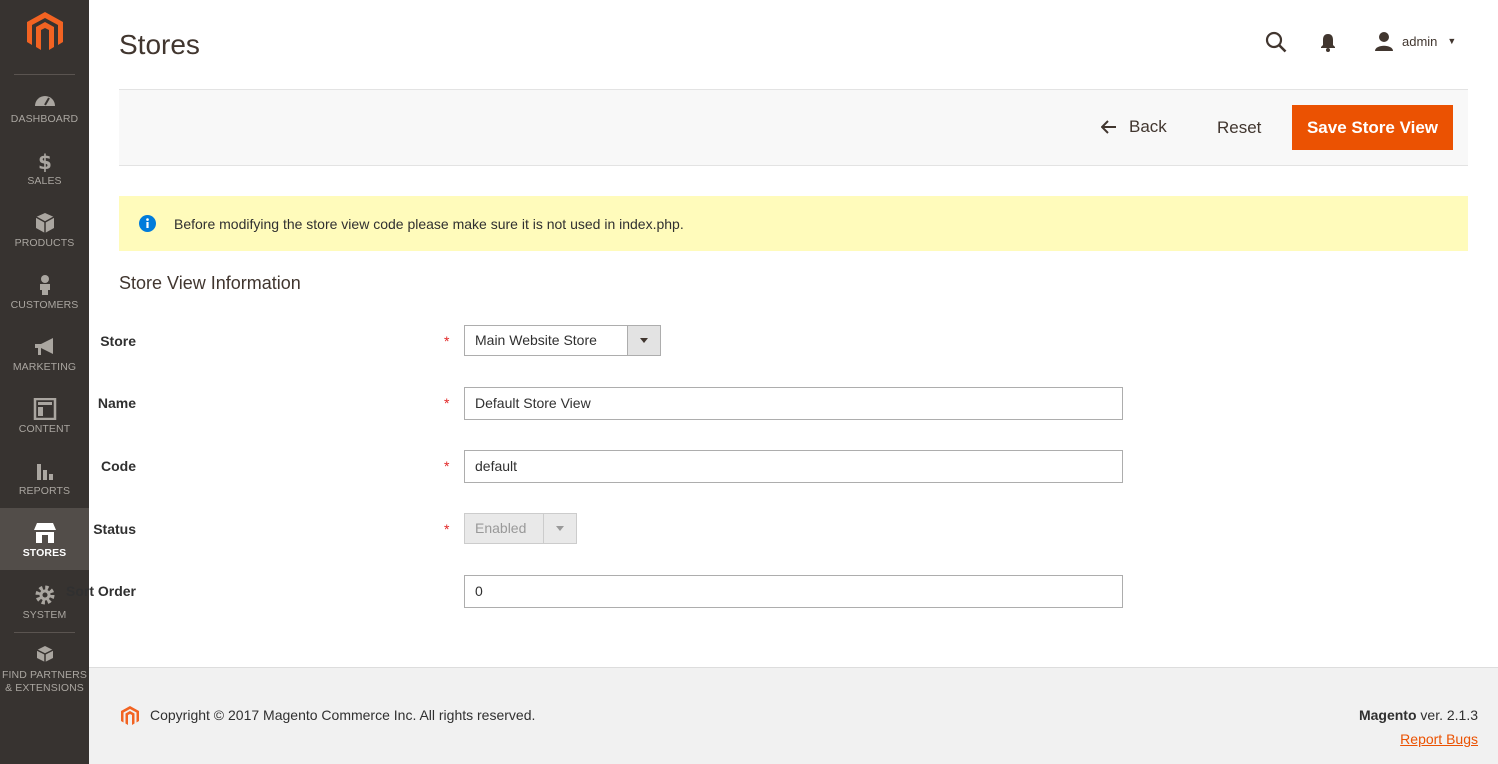 The image size is (1498, 764). What do you see at coordinates (114, 529) in the screenshot?
I see `status-label: Status` at bounding box center [114, 529].